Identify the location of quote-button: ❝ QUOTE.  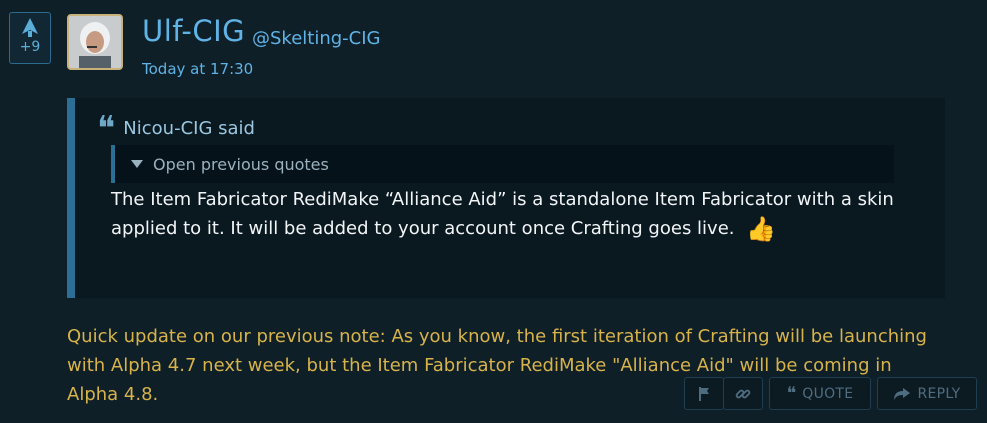
(820, 393).